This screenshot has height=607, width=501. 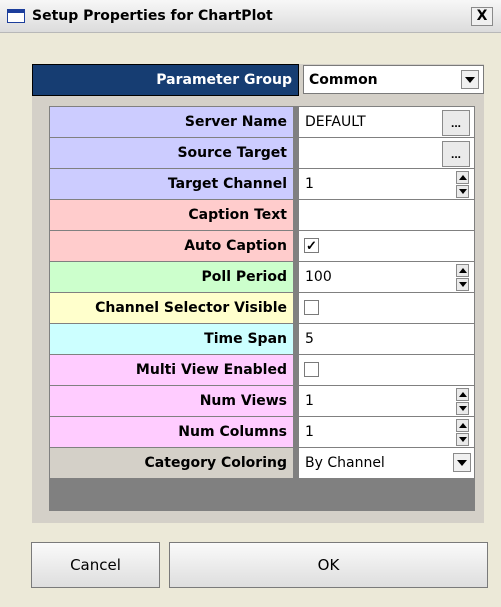 What do you see at coordinates (311, 369) in the screenshot?
I see `multi-view-enabled-checkbox` at bounding box center [311, 369].